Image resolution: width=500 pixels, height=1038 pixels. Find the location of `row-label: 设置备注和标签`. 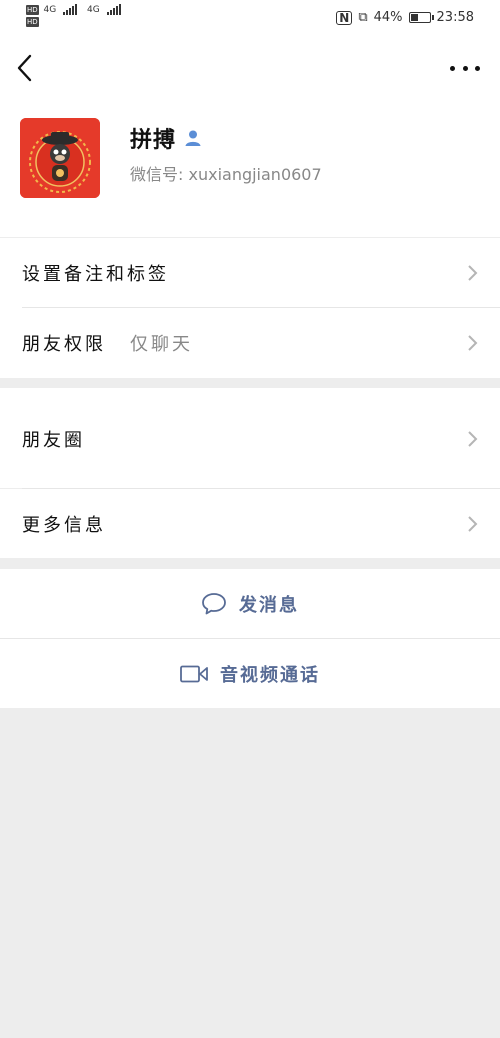

row-label: 设置备注和标签 is located at coordinates (95, 274).